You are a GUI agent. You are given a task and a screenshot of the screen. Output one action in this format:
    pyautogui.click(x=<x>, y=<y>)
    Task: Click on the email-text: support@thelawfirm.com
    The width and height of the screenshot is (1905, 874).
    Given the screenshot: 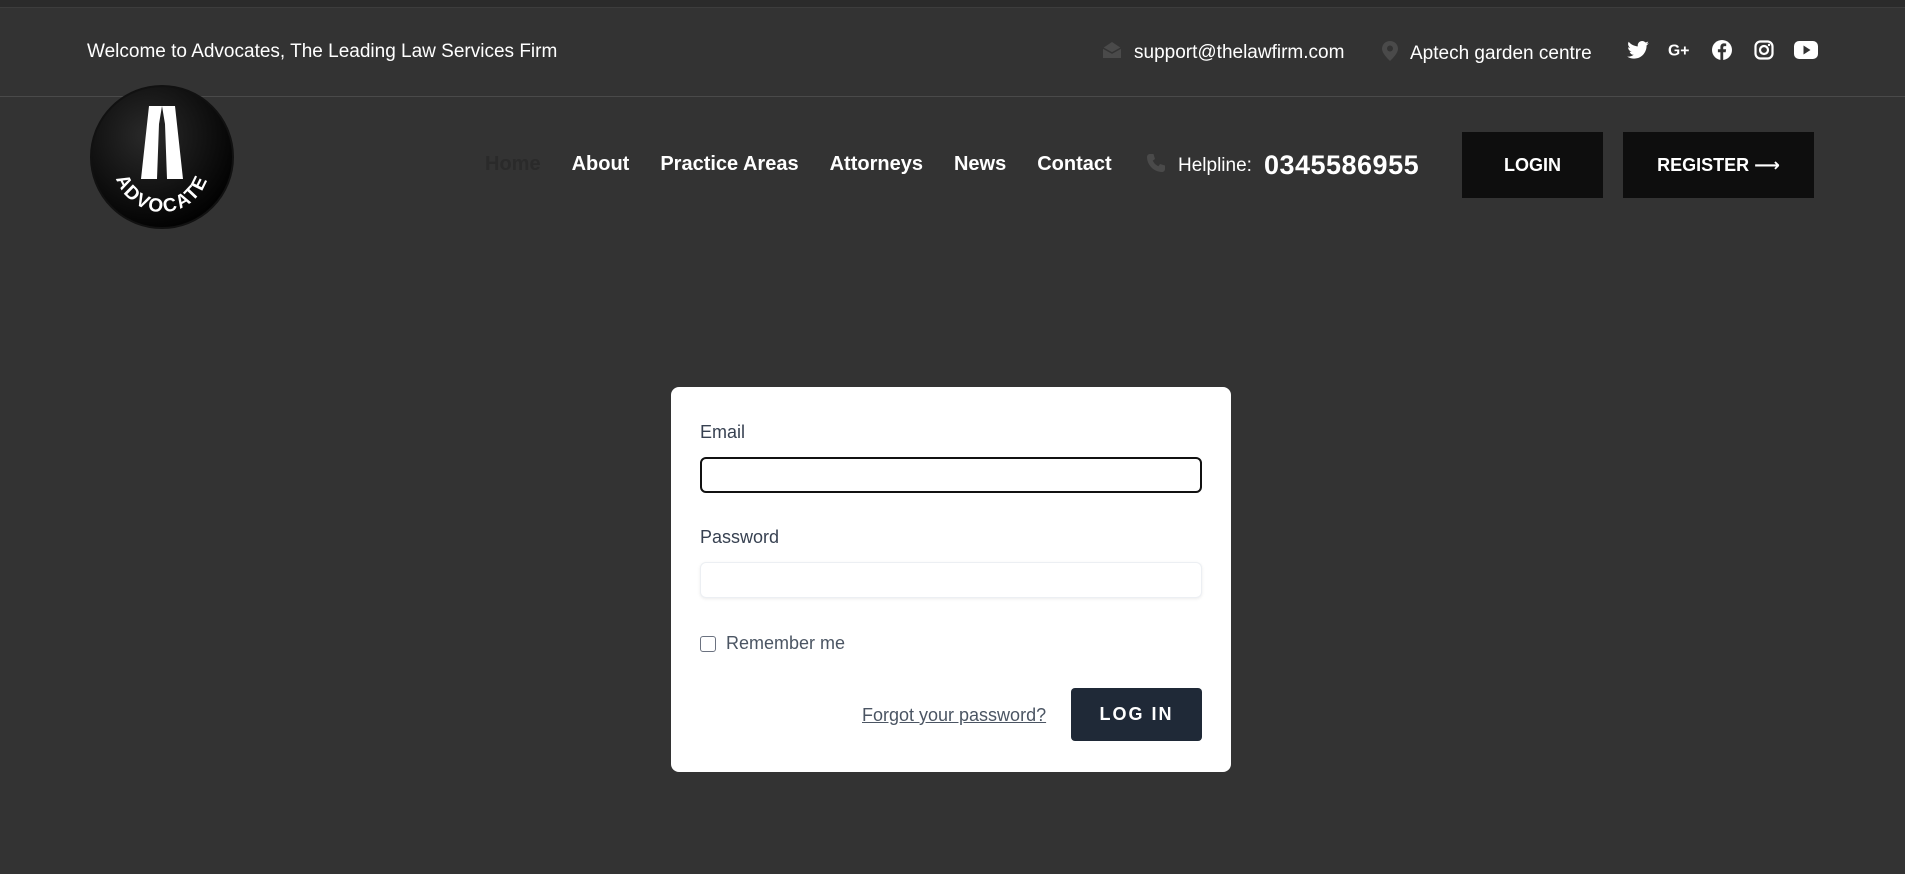 What is the action you would take?
    pyautogui.click(x=1239, y=52)
    